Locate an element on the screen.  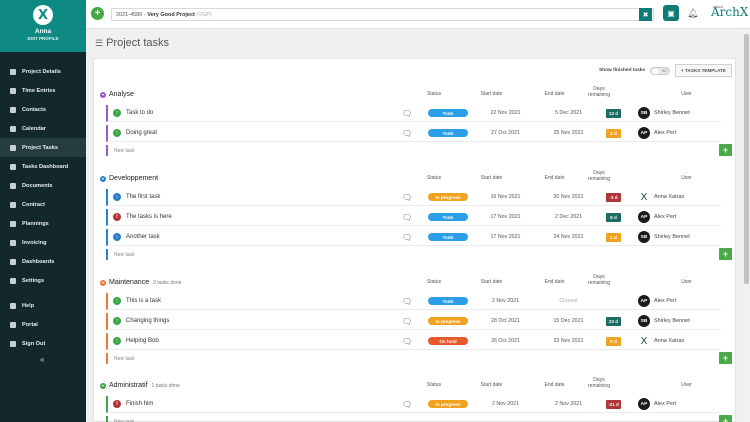
end-date: 23 Nov 2021 is located at coordinates (568, 341).